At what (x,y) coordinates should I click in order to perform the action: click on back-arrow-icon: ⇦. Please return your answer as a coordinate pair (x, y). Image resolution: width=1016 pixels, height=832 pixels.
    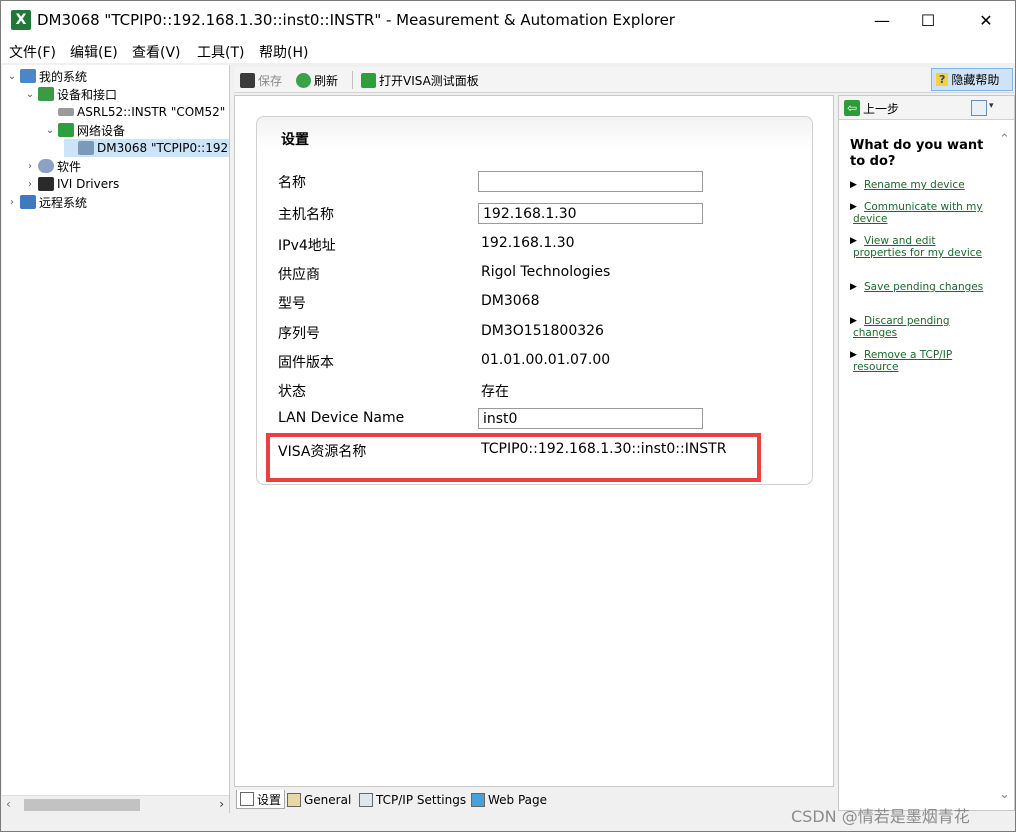
    Looking at the image, I should click on (852, 108).